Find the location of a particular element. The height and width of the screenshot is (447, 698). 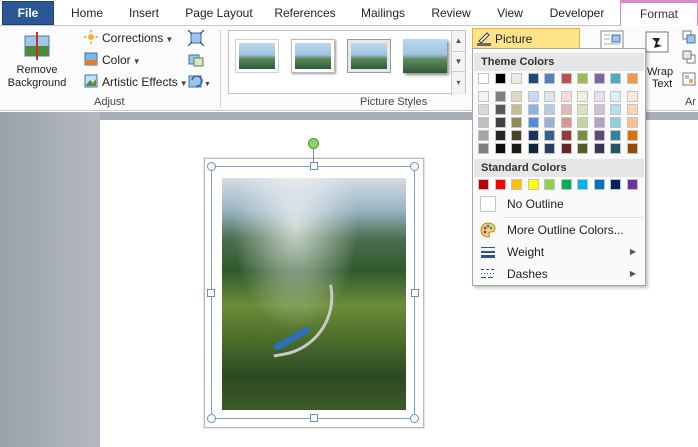

tab-format: Format is located at coordinates (659, 14).